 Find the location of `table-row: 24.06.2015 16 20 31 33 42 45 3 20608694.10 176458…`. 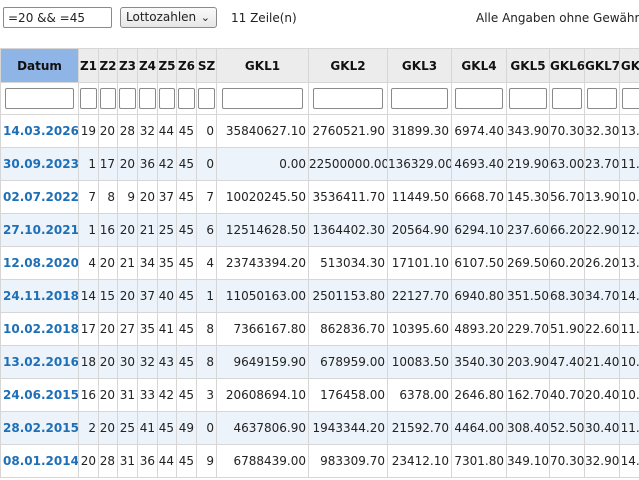

table-row: 24.06.2015 16 20 31 33 42 45 3 20608694.10 176458… is located at coordinates (319, 395).